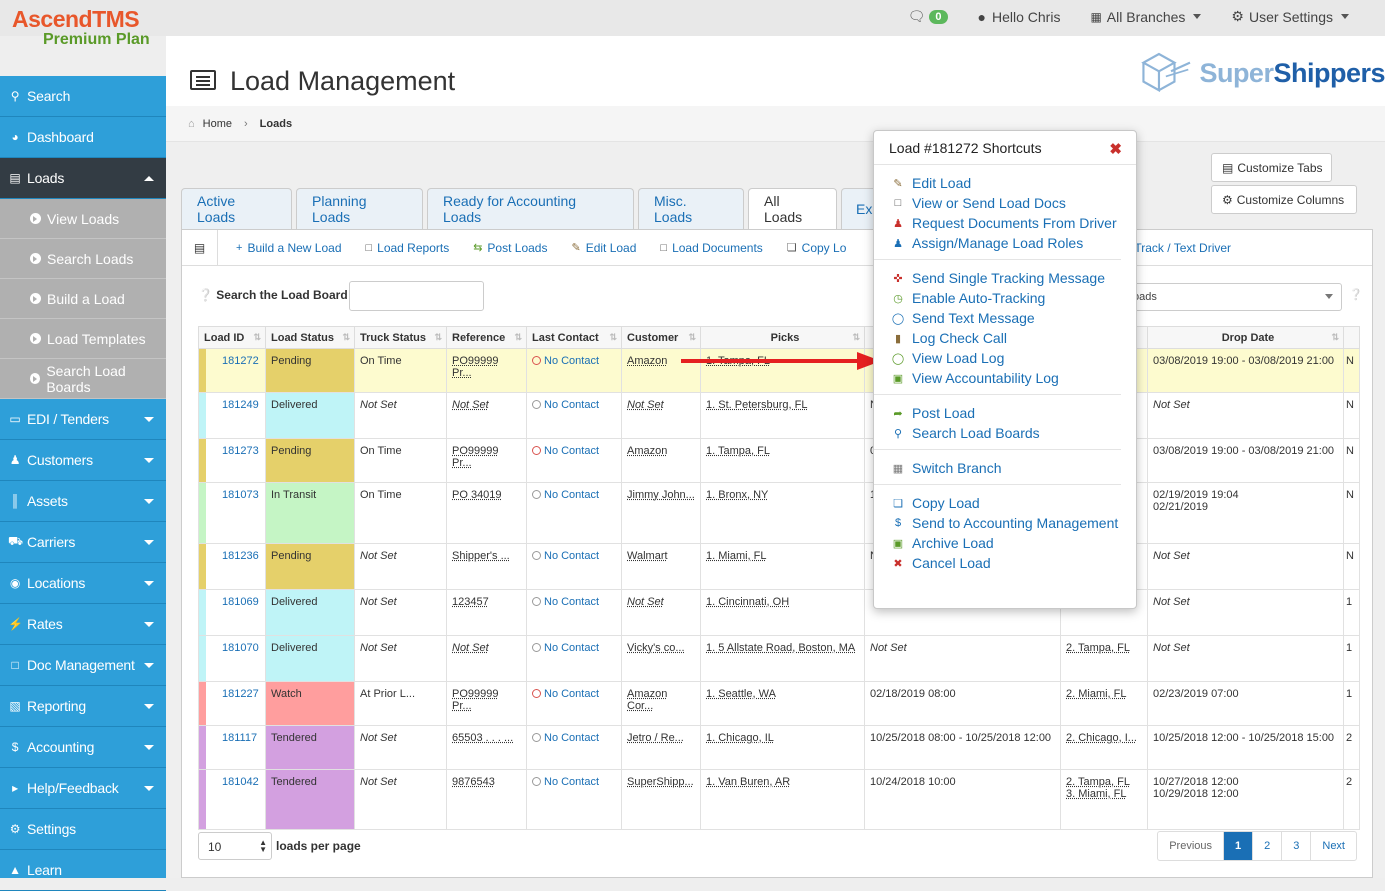  Describe the element at coordinates (236, 208) in the screenshot. I see `tab-active-loads: Active Loads` at that location.